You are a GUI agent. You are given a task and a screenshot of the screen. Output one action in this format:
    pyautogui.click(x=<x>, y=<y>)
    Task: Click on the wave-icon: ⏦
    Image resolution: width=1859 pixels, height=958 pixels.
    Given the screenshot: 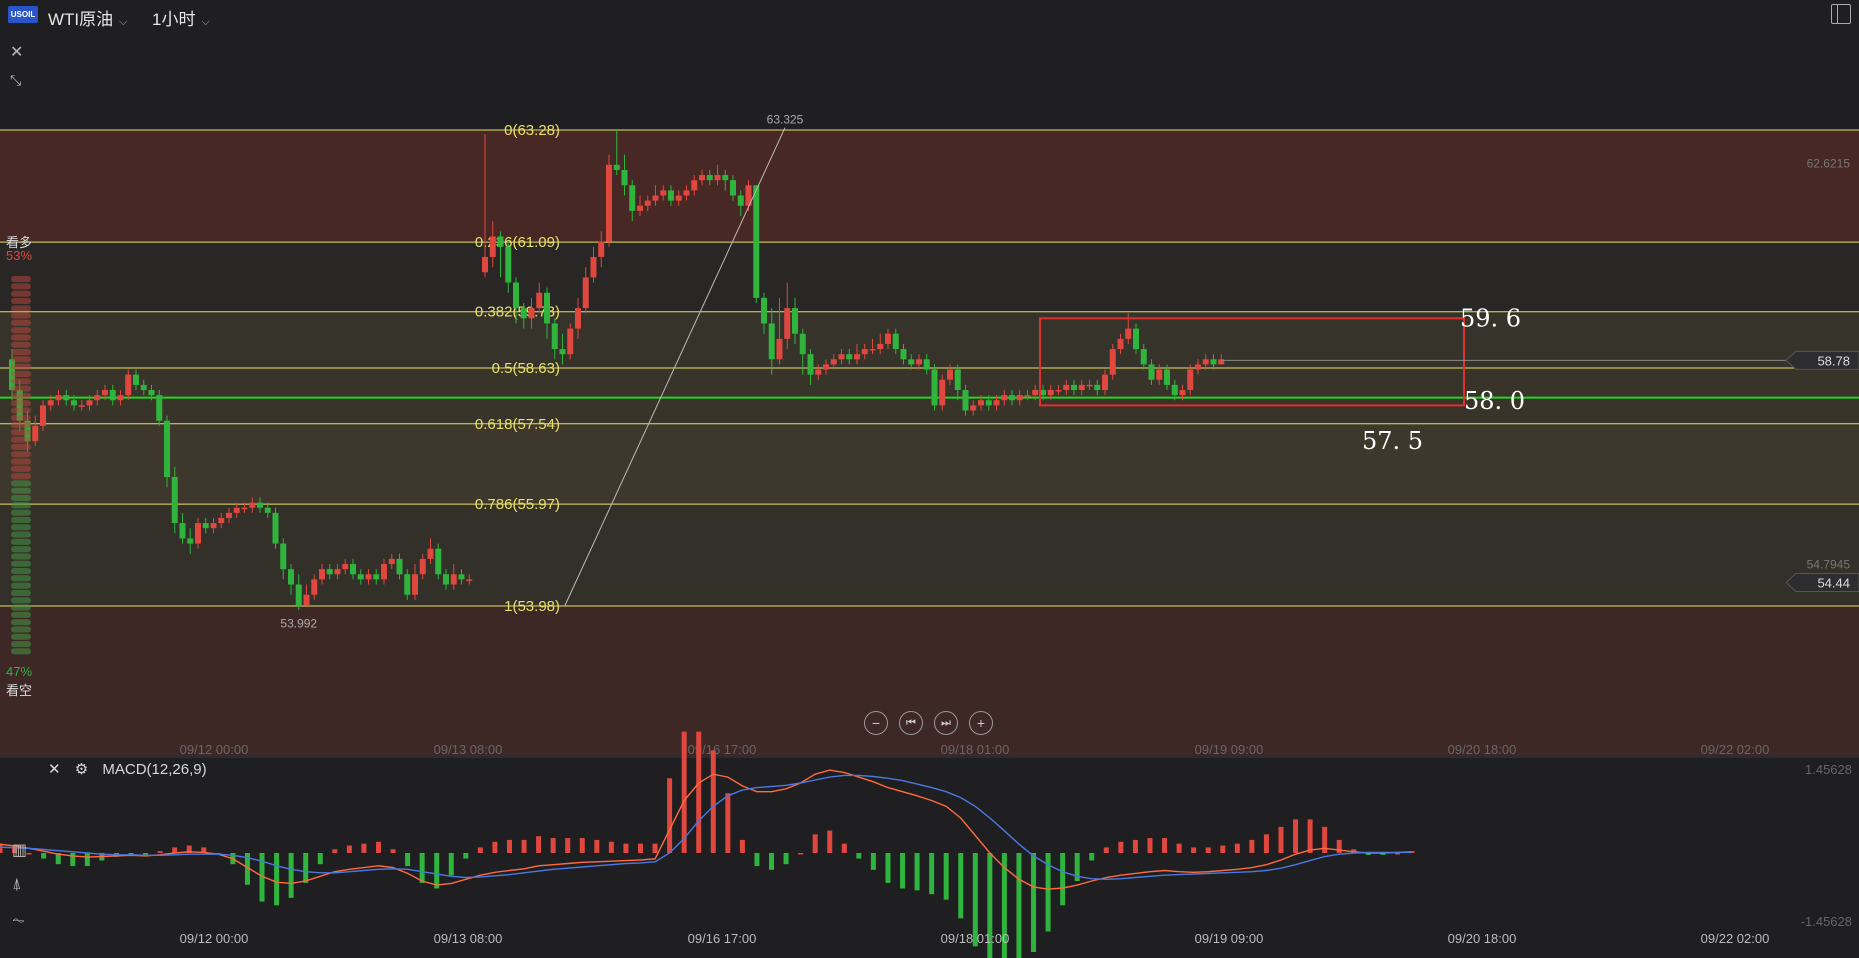 What is the action you would take?
    pyautogui.click(x=18, y=921)
    